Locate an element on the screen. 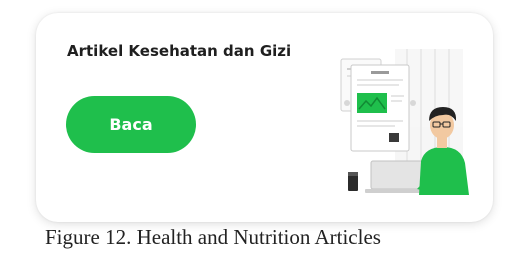  card-title: Artikel Kesehatan dan Gizi is located at coordinates (179, 51).